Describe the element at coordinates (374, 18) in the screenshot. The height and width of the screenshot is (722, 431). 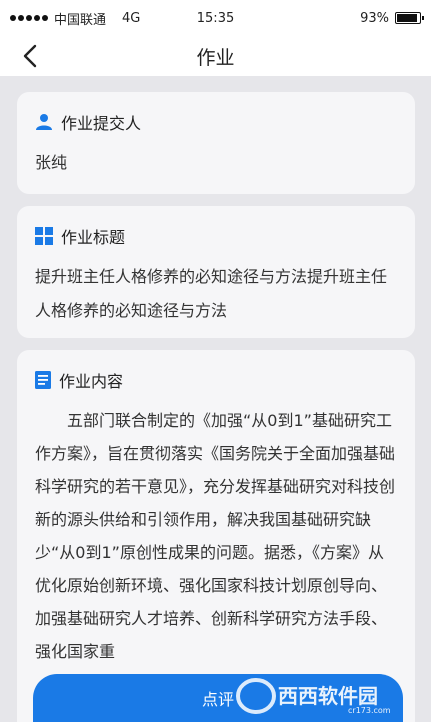
I see `battery-percent: 93%` at that location.